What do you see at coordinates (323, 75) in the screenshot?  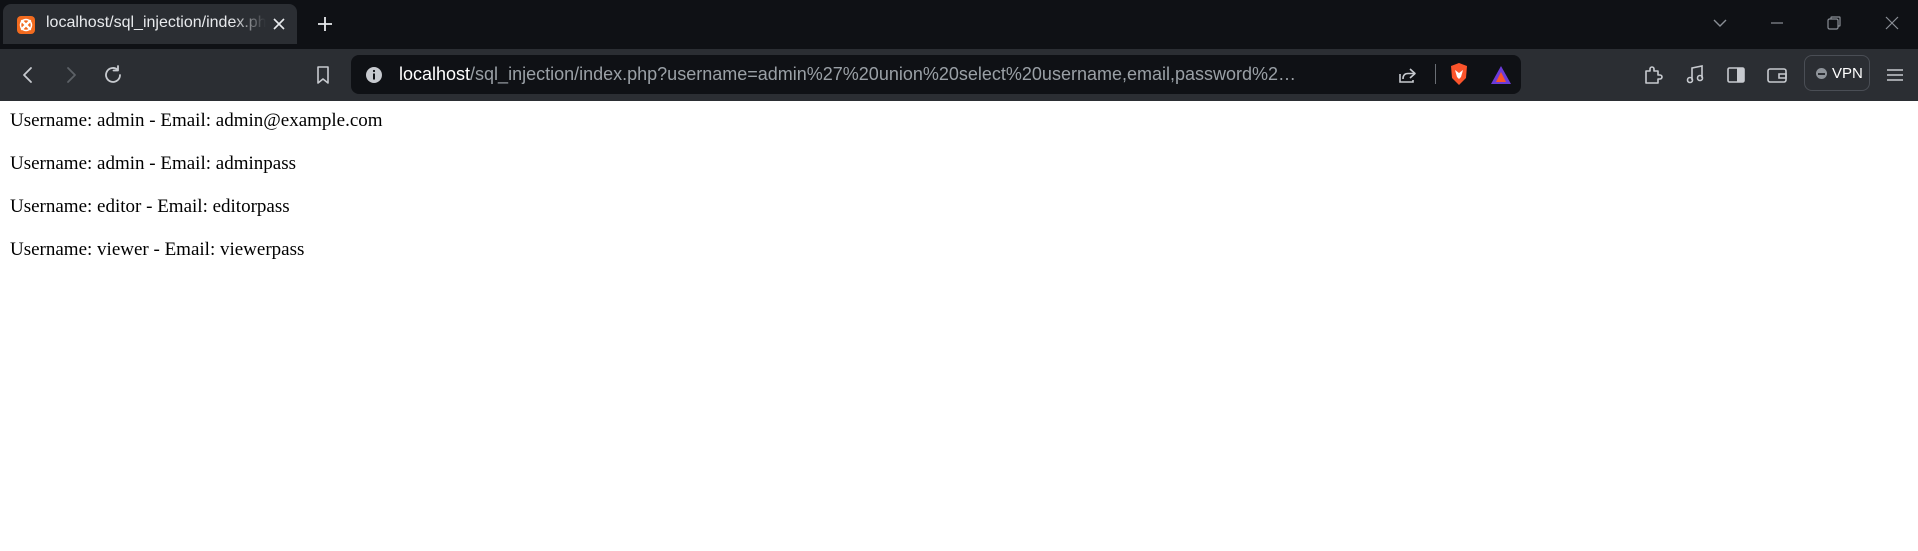 I see `bookmark-icon` at bounding box center [323, 75].